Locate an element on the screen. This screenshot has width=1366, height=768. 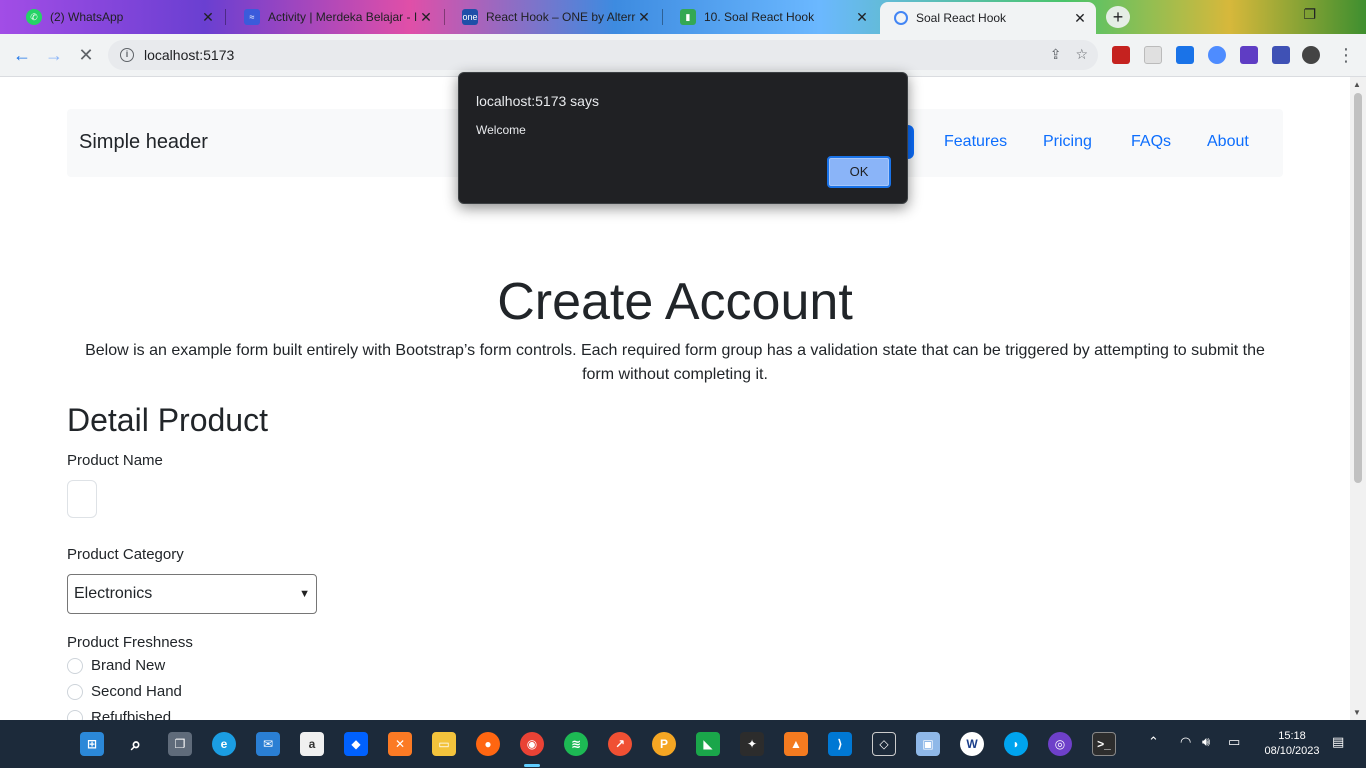
file-explorer-icon: ▭ is located at coordinates (444, 744).